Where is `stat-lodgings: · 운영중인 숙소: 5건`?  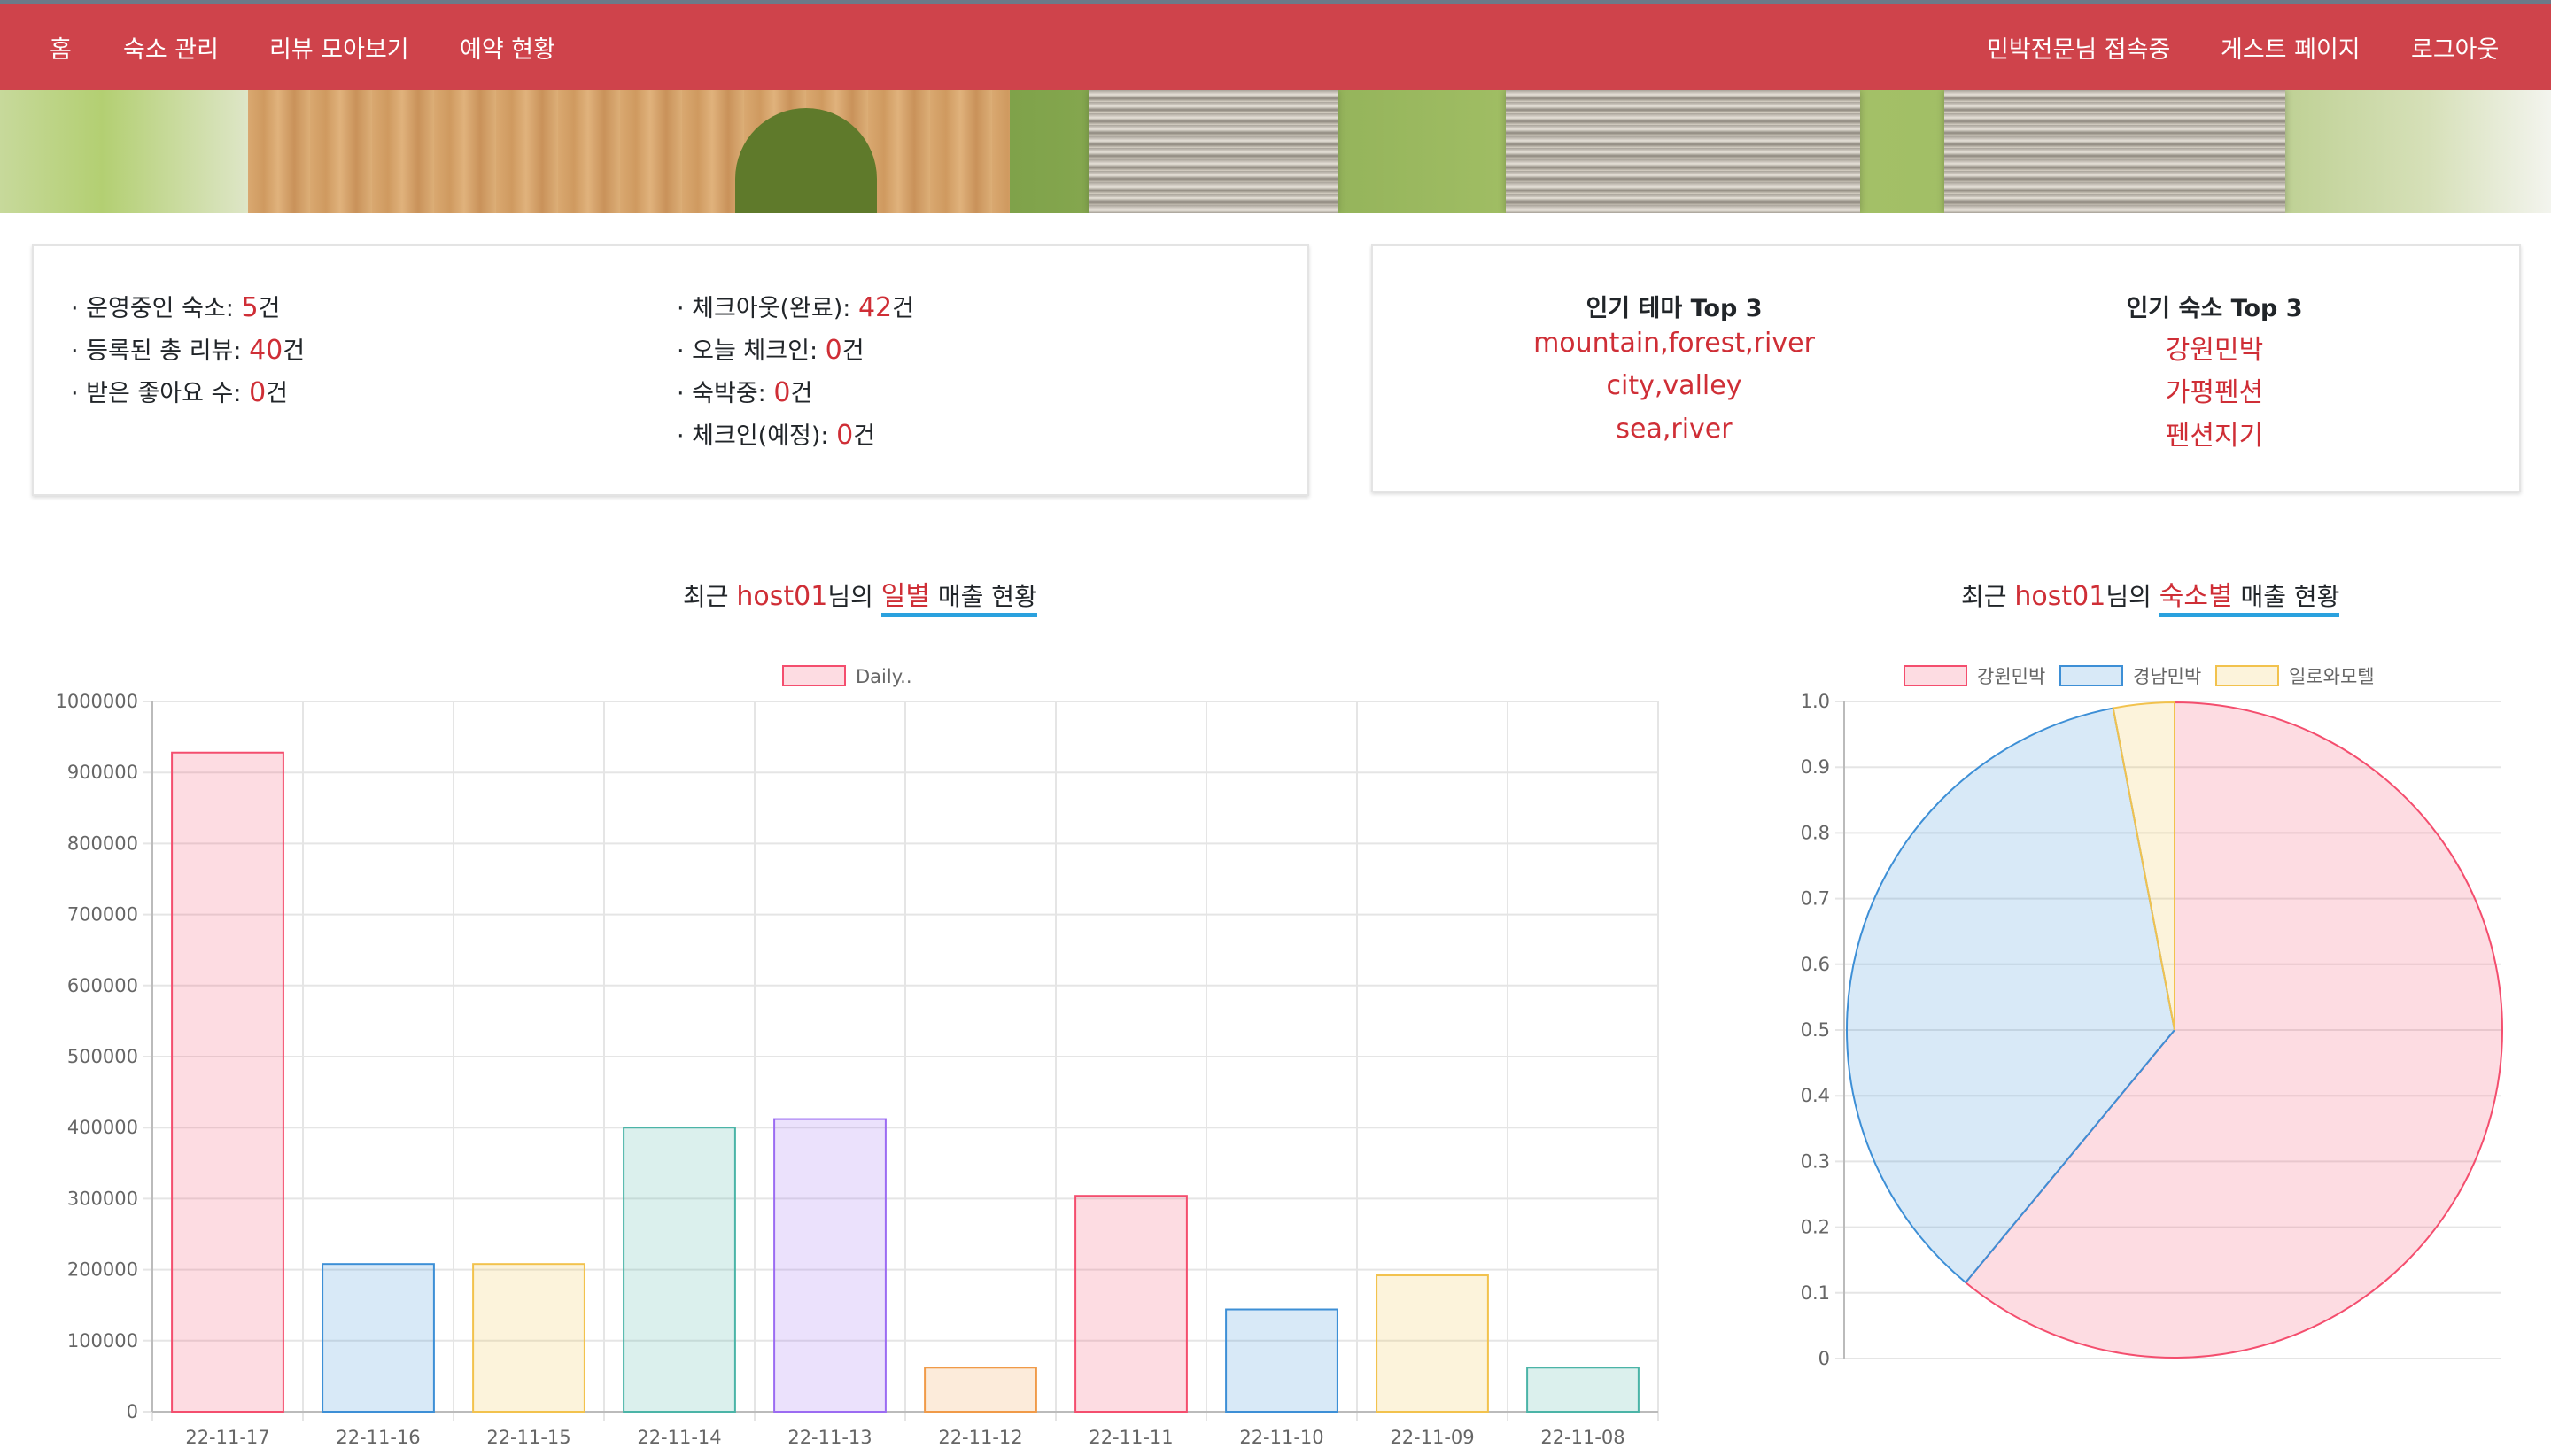 stat-lodgings: · 운영중인 숙소: 5건 is located at coordinates (176, 307).